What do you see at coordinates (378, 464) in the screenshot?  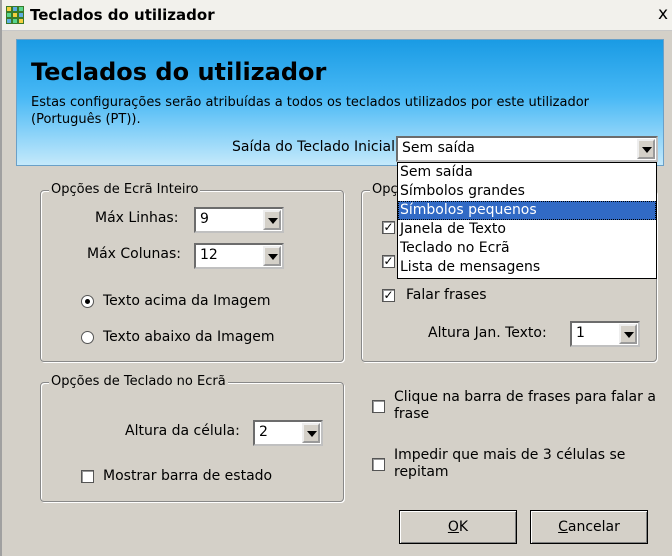 I see `prevent-repeat-checkbox` at bounding box center [378, 464].